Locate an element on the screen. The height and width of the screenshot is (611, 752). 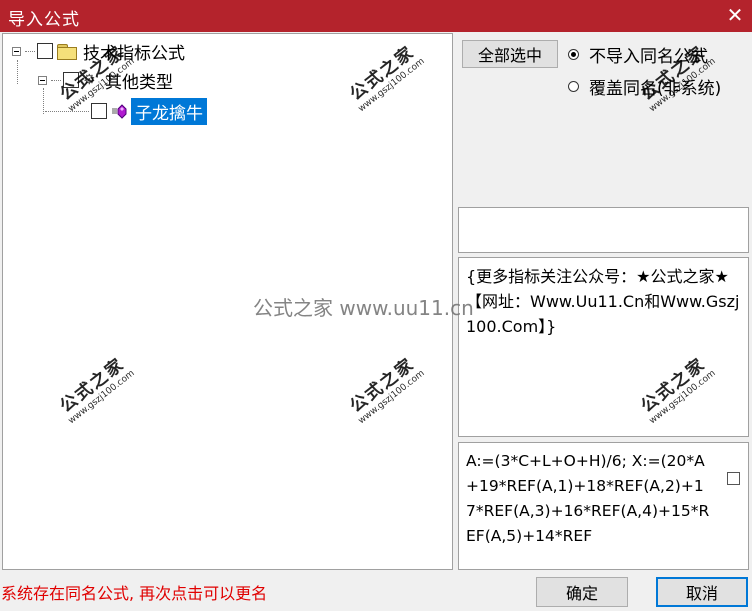
window-title: 导入公式 is located at coordinates (44, 20).